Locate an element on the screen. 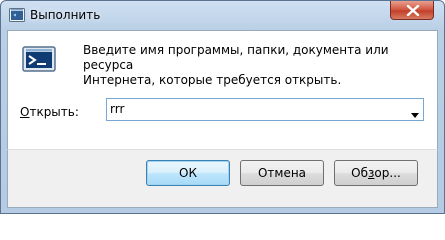 This screenshot has height=240, width=445. open-combobox is located at coordinates (265, 109).